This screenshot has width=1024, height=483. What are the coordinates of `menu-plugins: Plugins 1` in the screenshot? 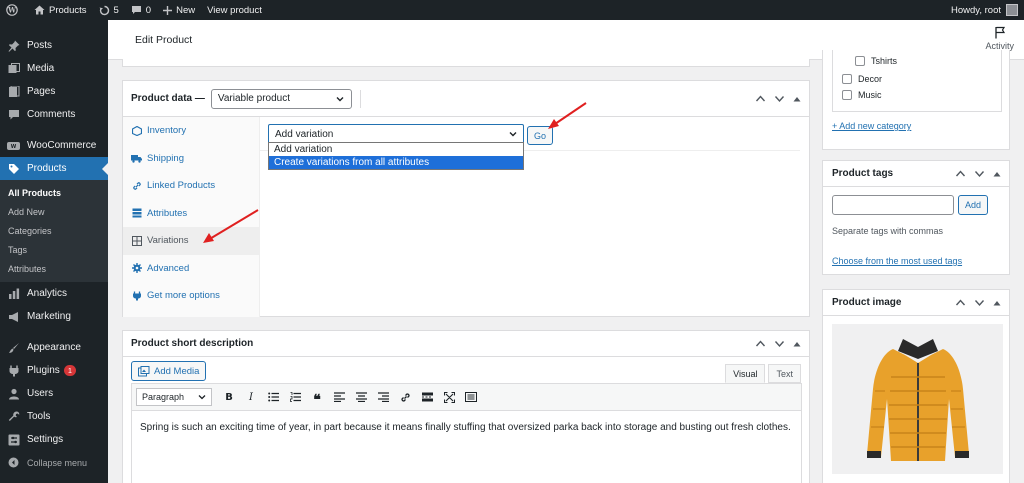 It's located at (54, 370).